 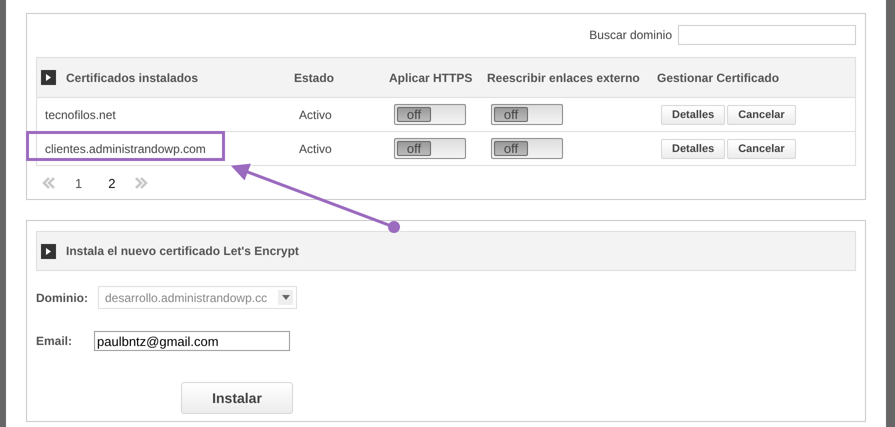 I want to click on column-header: Aplicar HTTPS, so click(x=430, y=77).